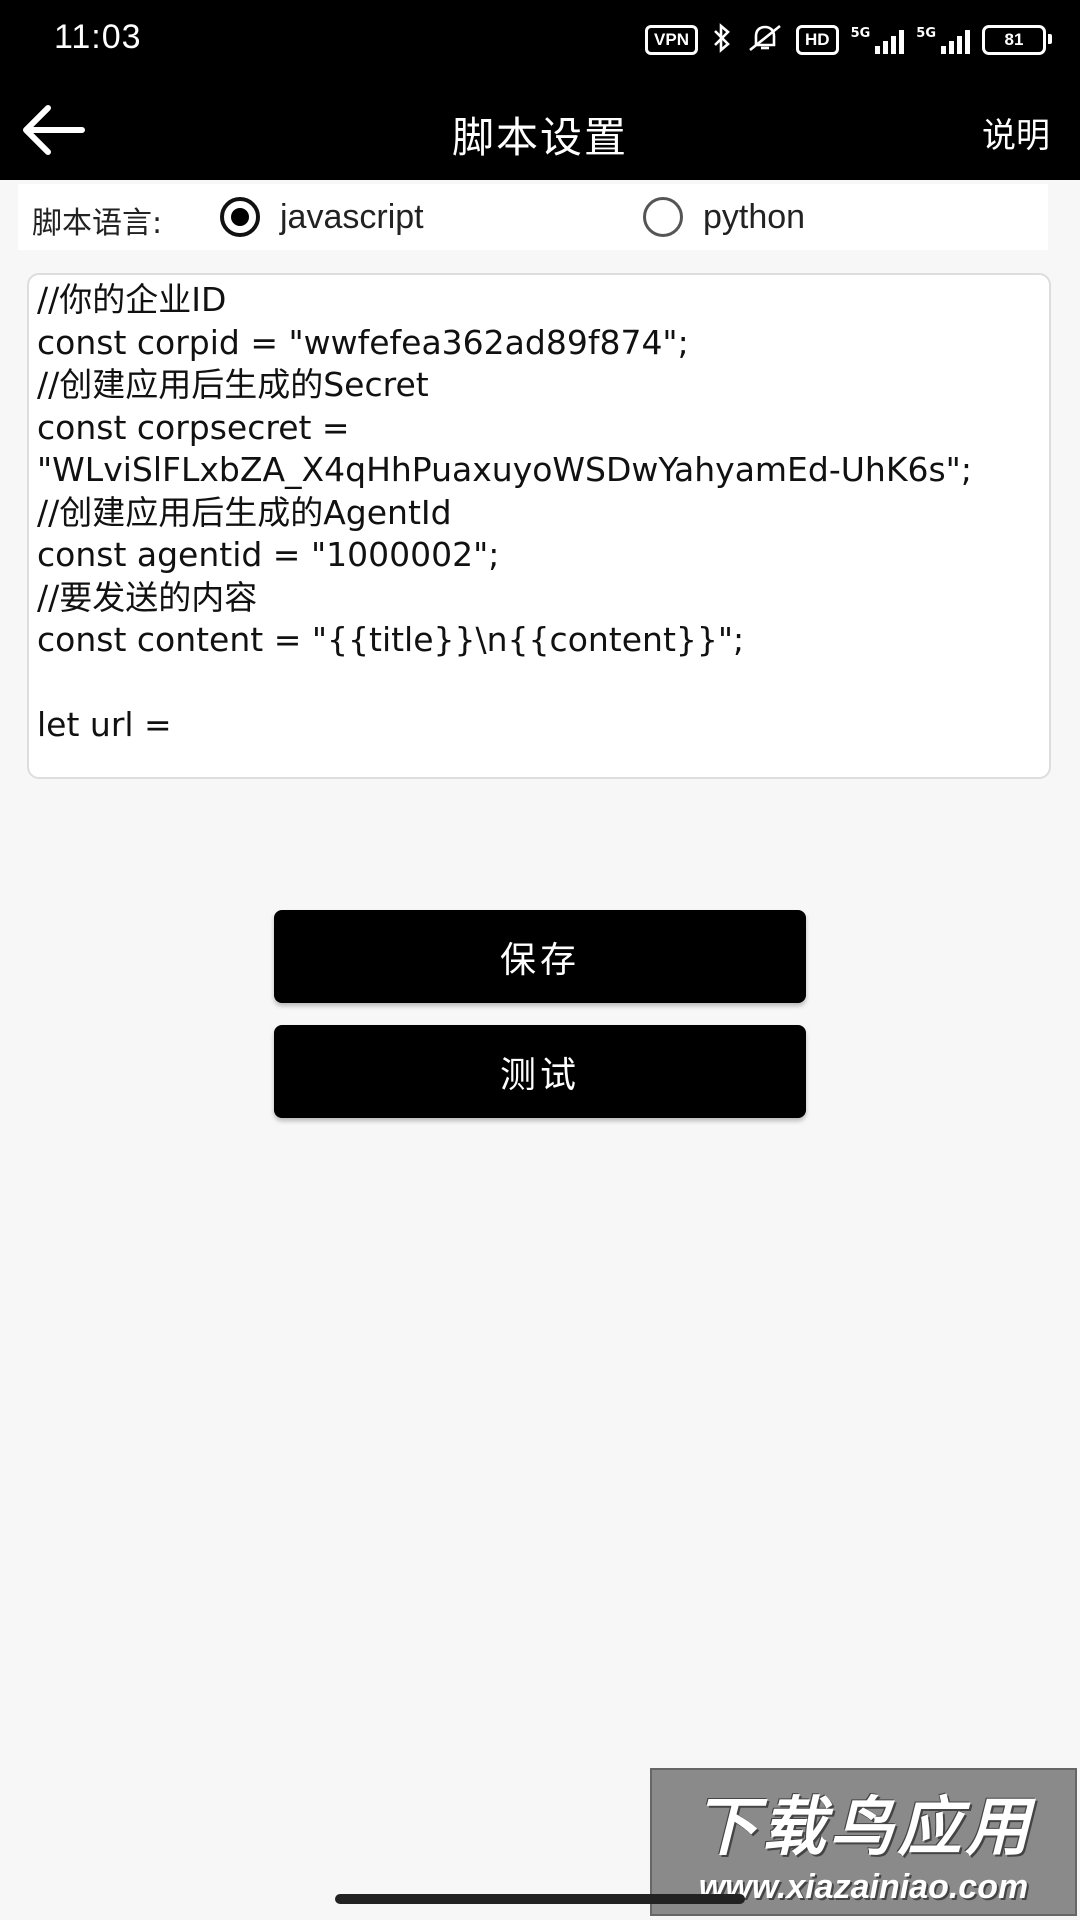 The image size is (1080, 1920). I want to click on radio-python-label: python, so click(754, 216).